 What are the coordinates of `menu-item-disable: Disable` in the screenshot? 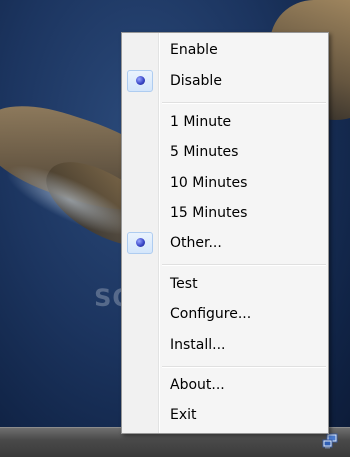 It's located at (225, 82).